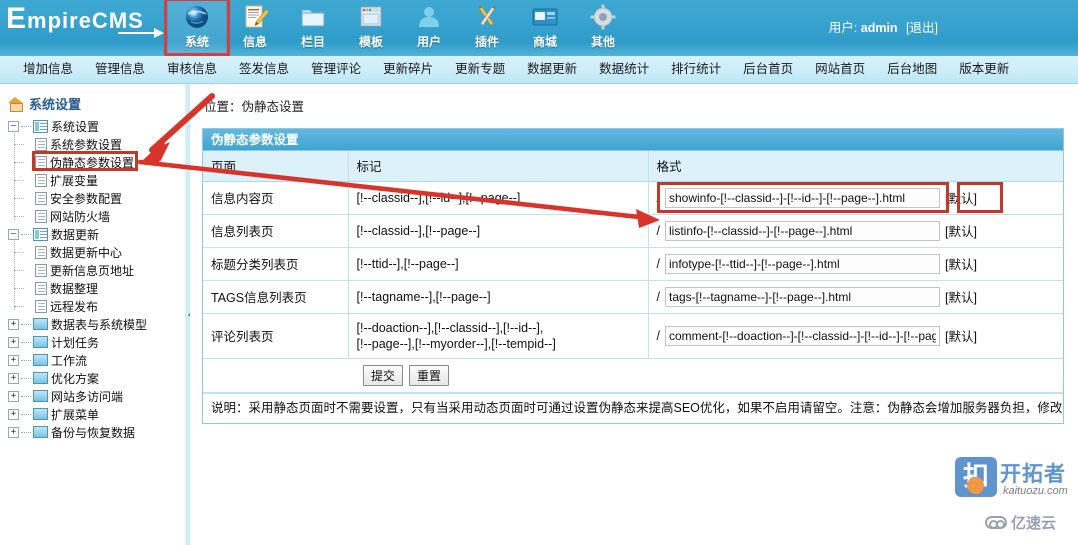 The image size is (1078, 545). What do you see at coordinates (984, 69) in the screenshot?
I see `subnav-item: 版本更新` at bounding box center [984, 69].